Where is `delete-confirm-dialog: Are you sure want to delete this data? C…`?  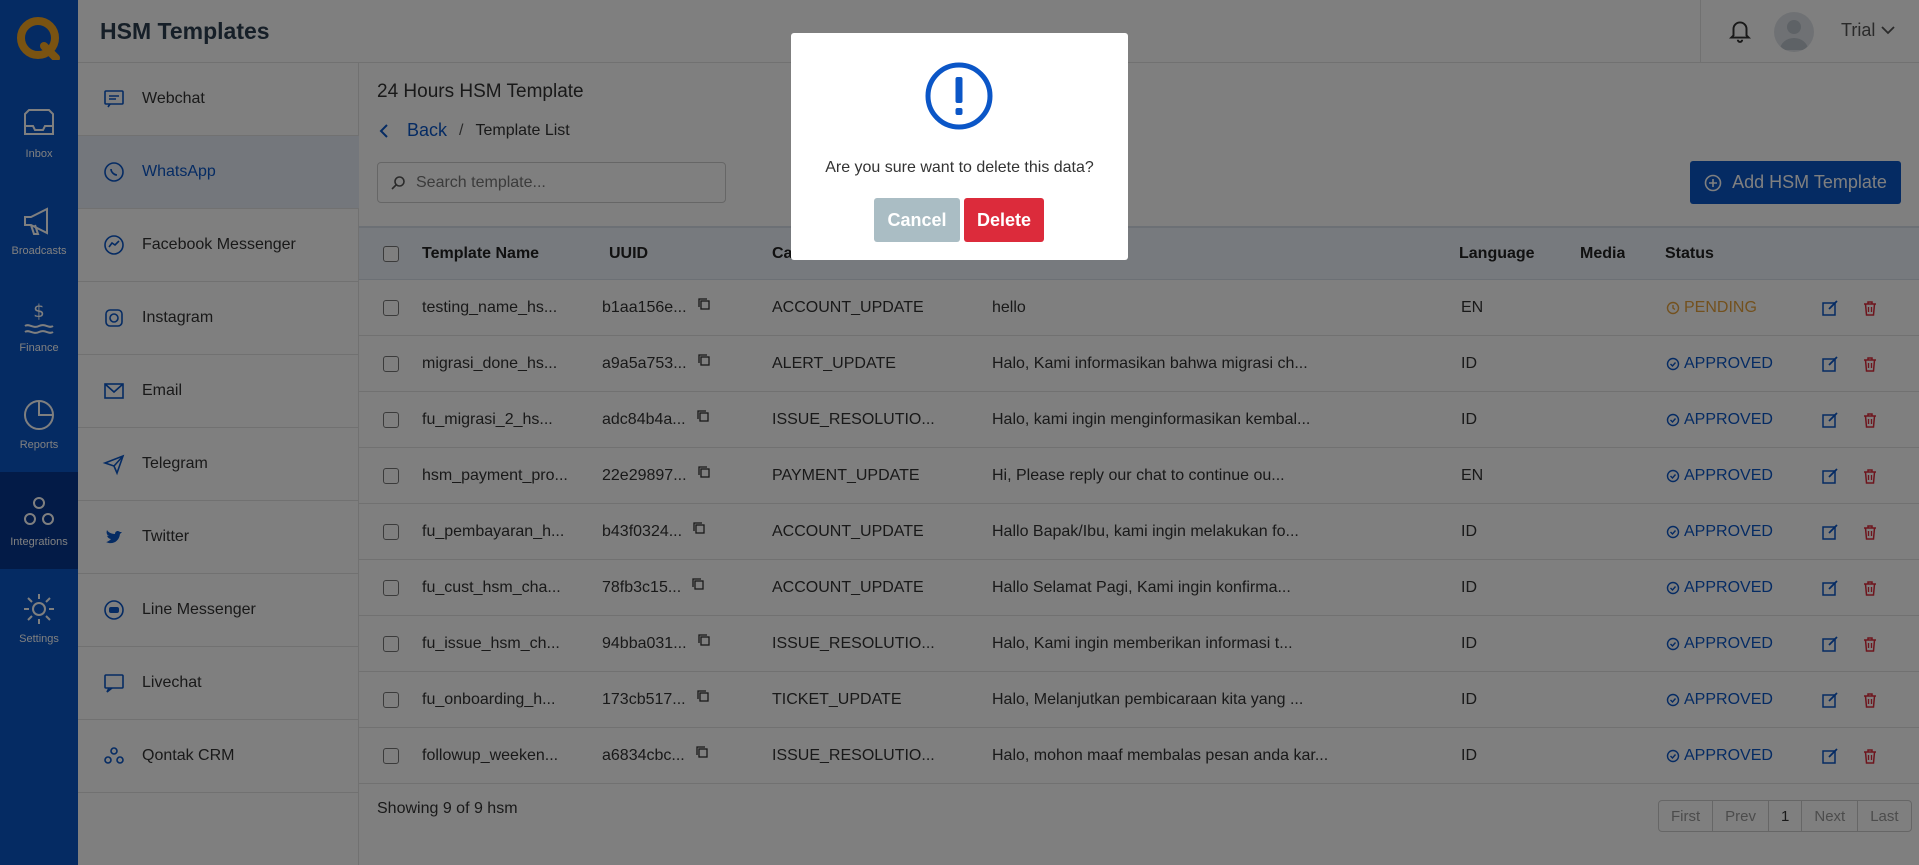 delete-confirm-dialog: Are you sure want to delete this data? C… is located at coordinates (959, 146).